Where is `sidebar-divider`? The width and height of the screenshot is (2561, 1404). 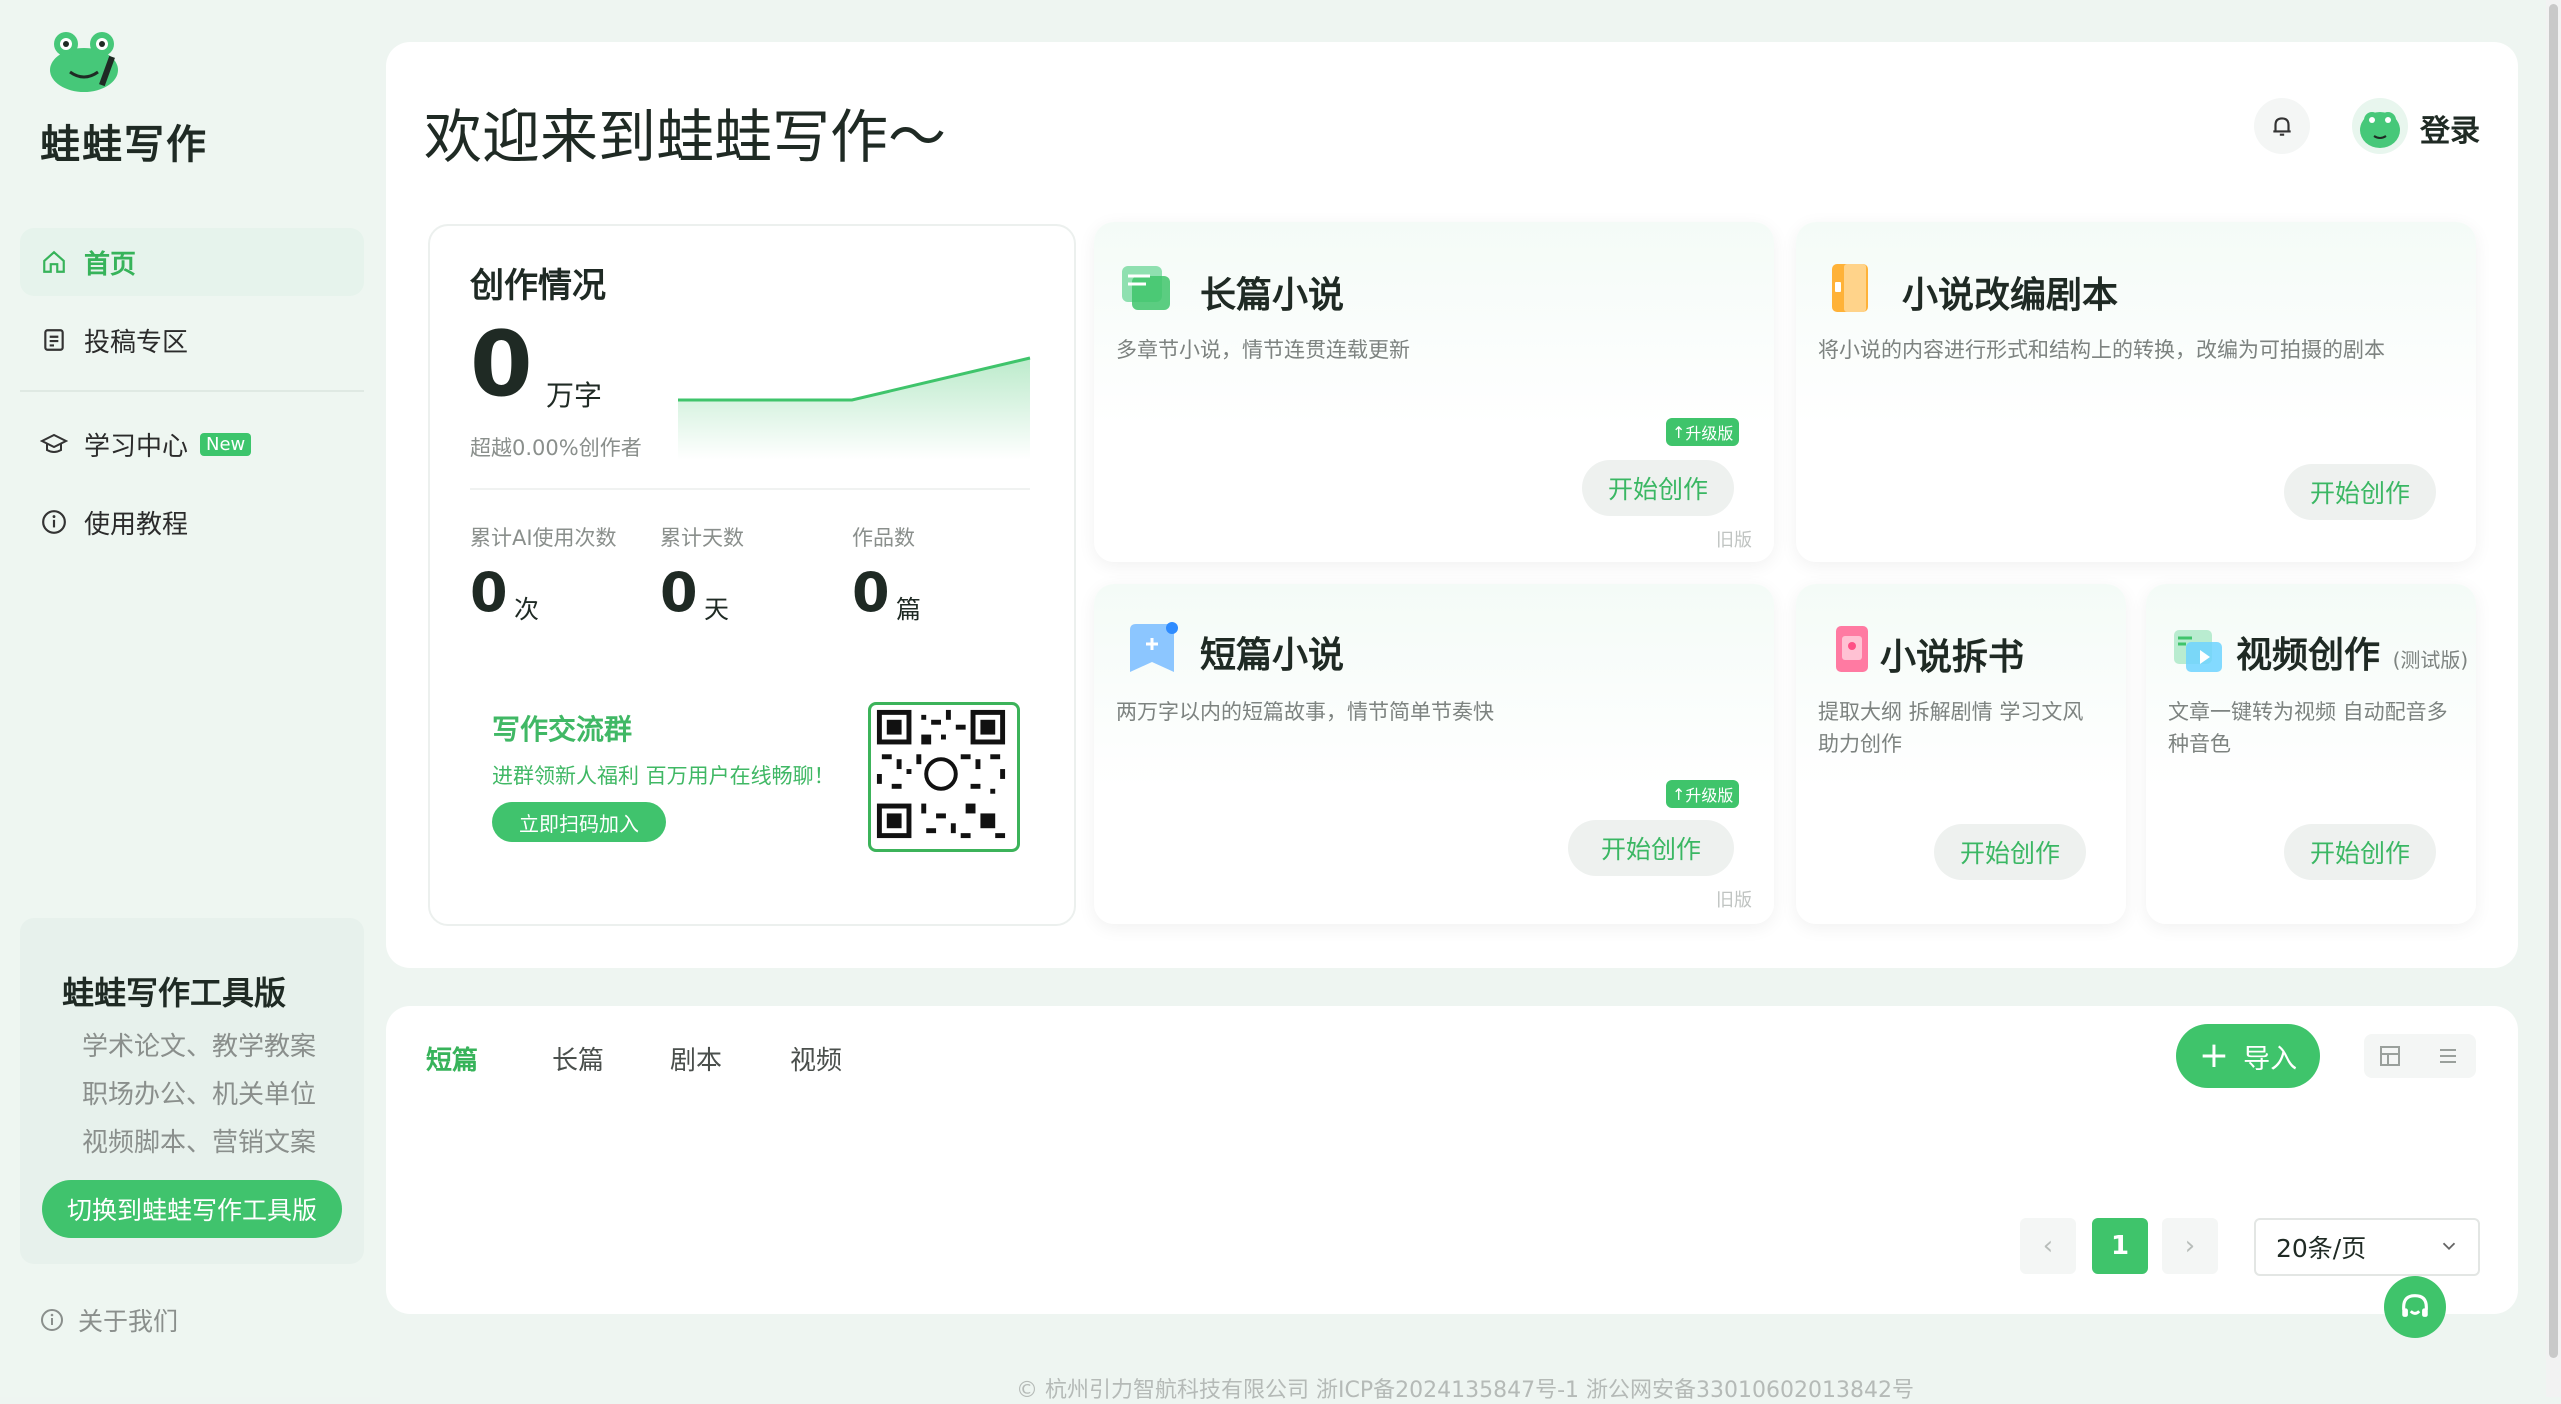
sidebar-divider is located at coordinates (192, 391).